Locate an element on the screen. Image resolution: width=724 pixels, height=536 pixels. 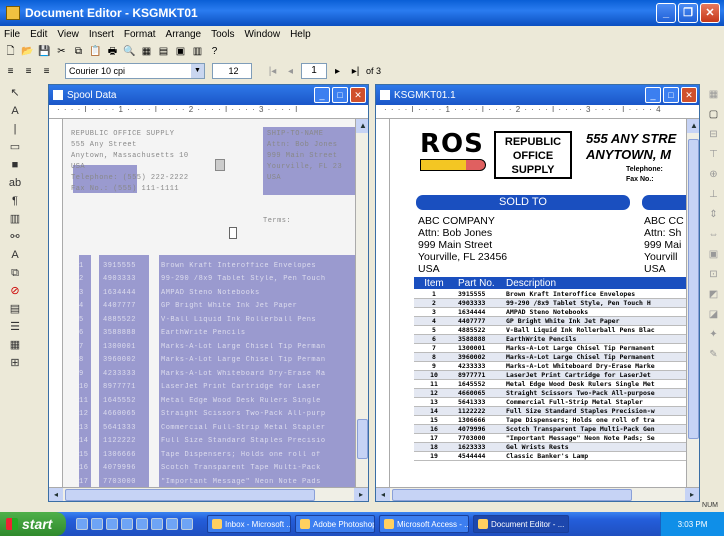
distribute-icon: ⇕ is located at coordinates (714, 215).